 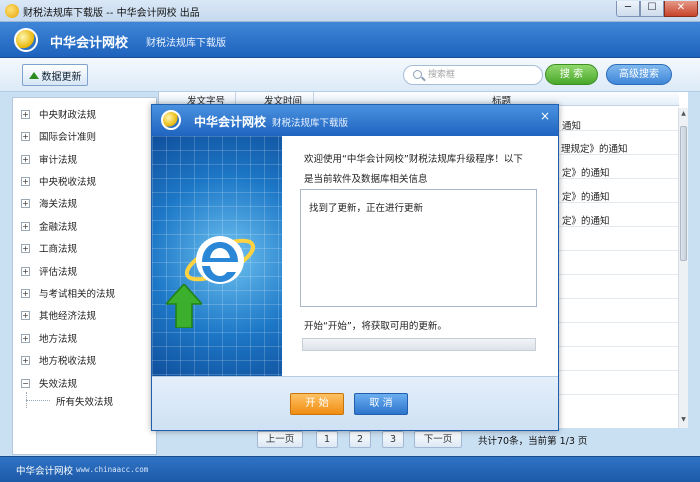 I want to click on brand-name: 中华会计网校, so click(x=89, y=43).